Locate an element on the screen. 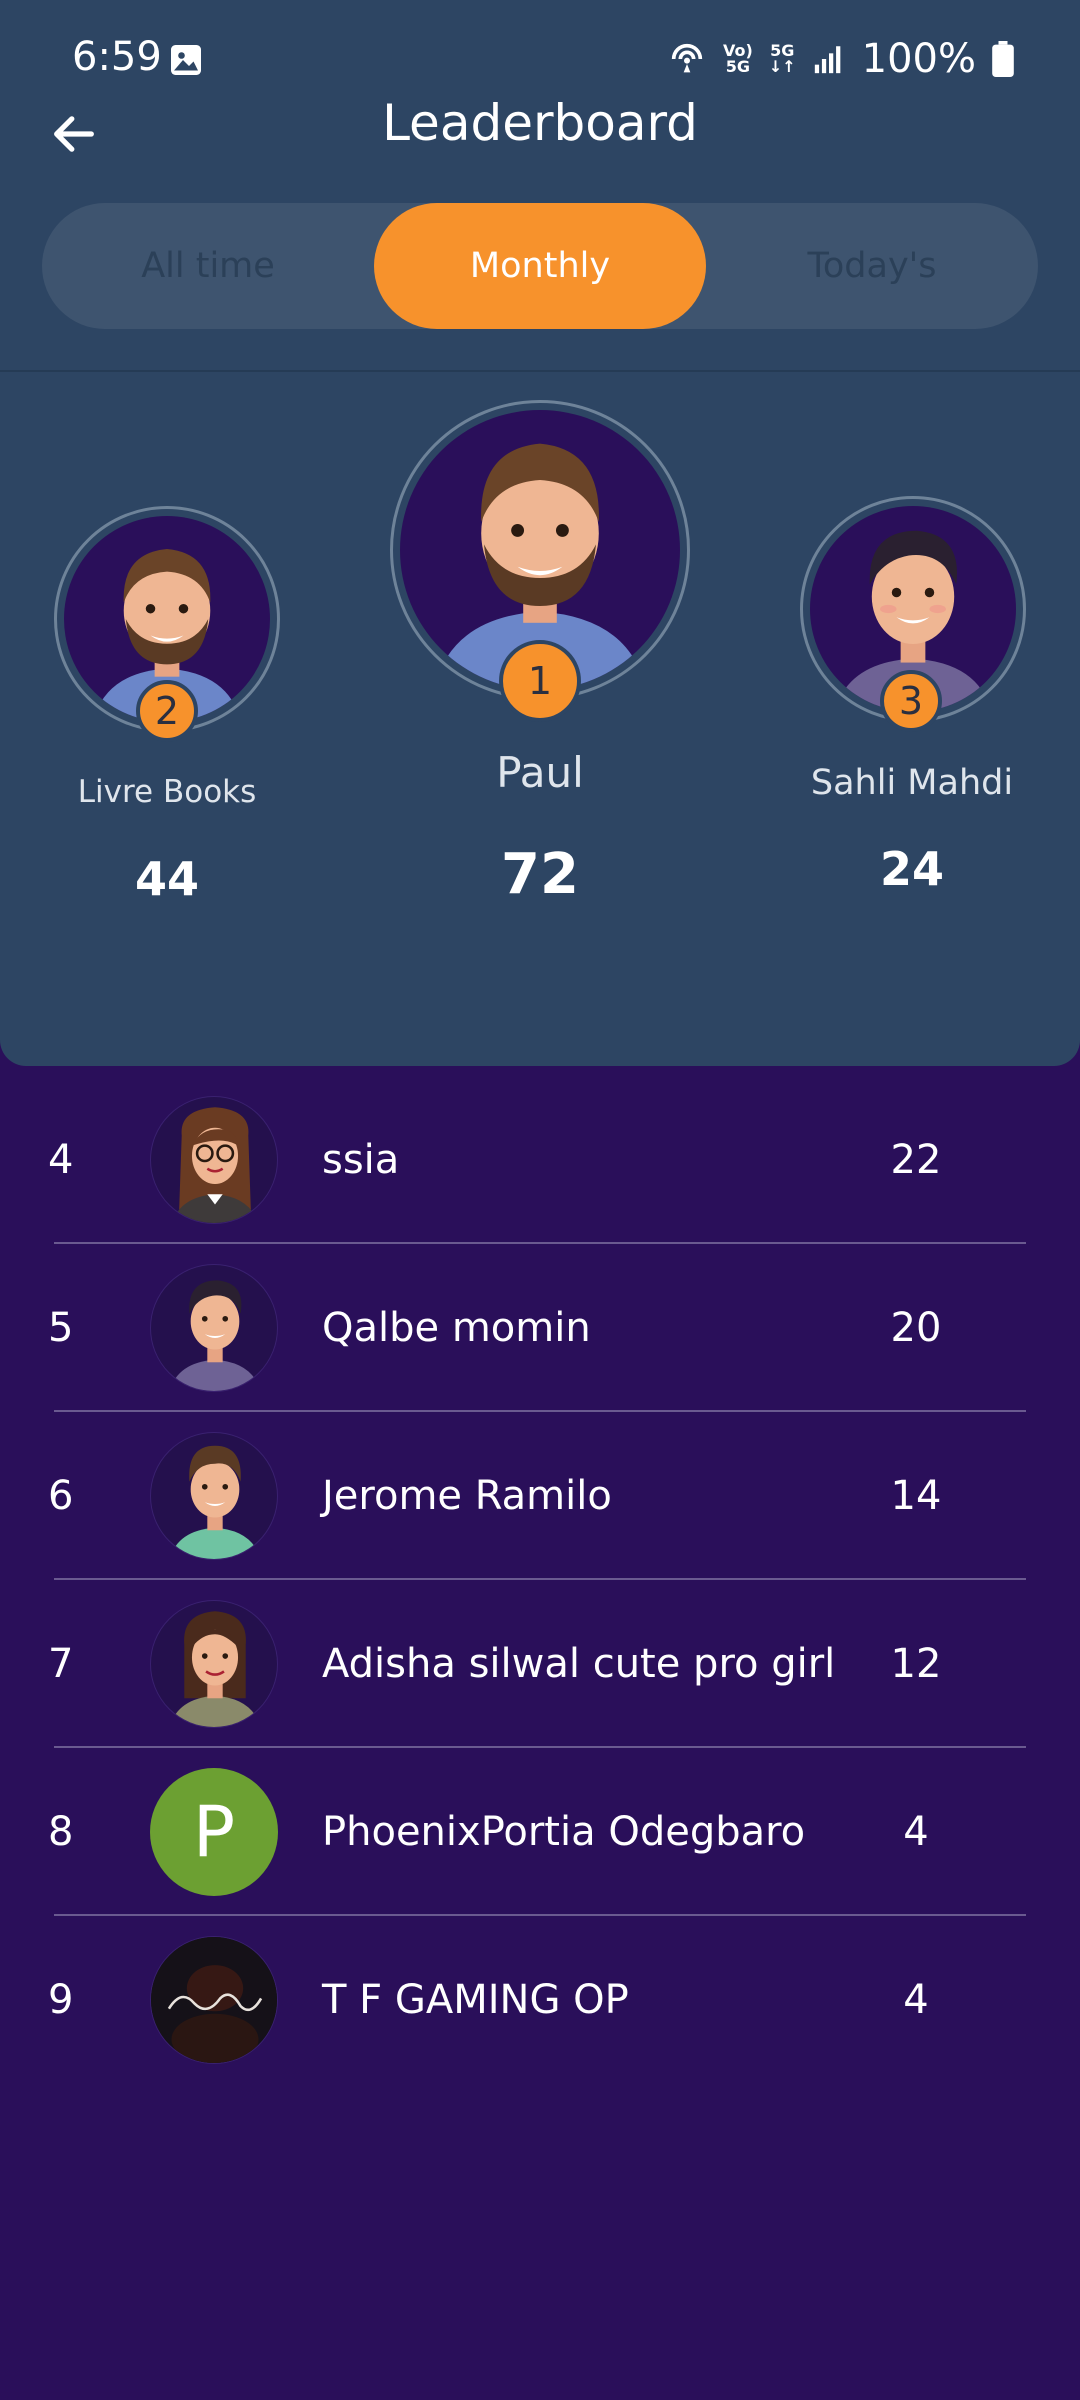 The height and width of the screenshot is (2400, 1080). row-rank: 6 is located at coordinates (61, 1496).